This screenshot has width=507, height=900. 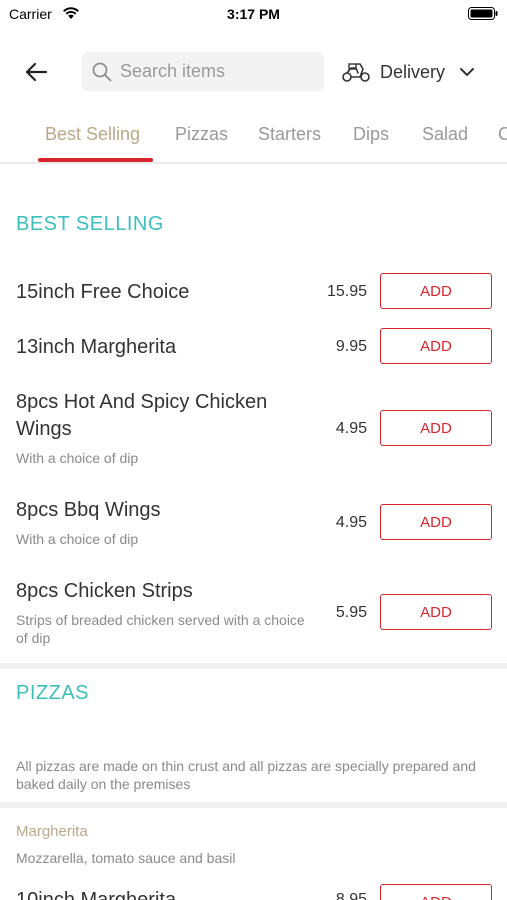 I want to click on item-price: 9.95, so click(x=351, y=346).